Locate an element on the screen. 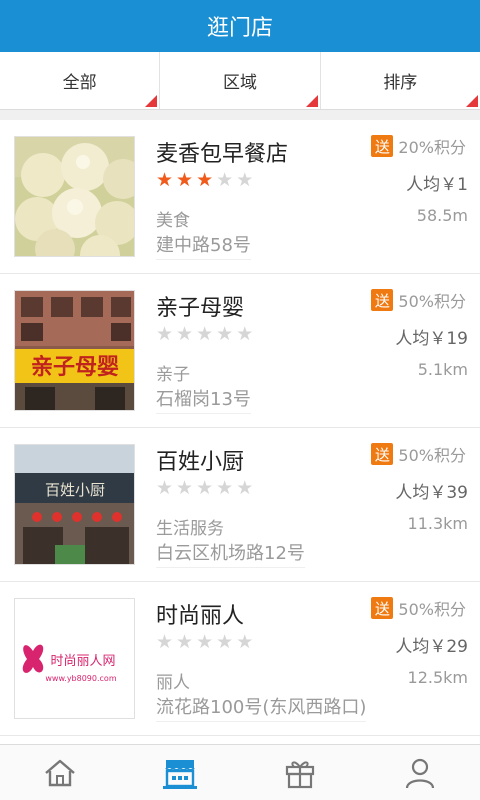  store-image: 时尚丽人网 www.yb8090.com is located at coordinates (74, 658).